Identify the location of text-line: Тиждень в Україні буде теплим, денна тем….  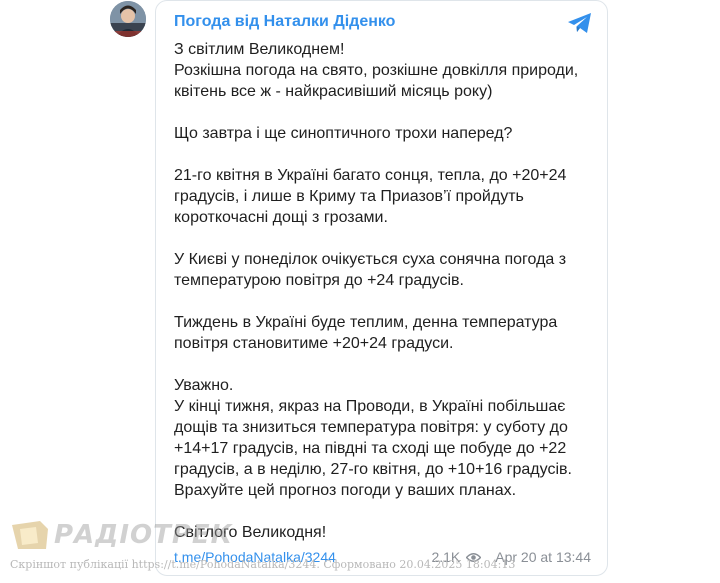
(366, 333).